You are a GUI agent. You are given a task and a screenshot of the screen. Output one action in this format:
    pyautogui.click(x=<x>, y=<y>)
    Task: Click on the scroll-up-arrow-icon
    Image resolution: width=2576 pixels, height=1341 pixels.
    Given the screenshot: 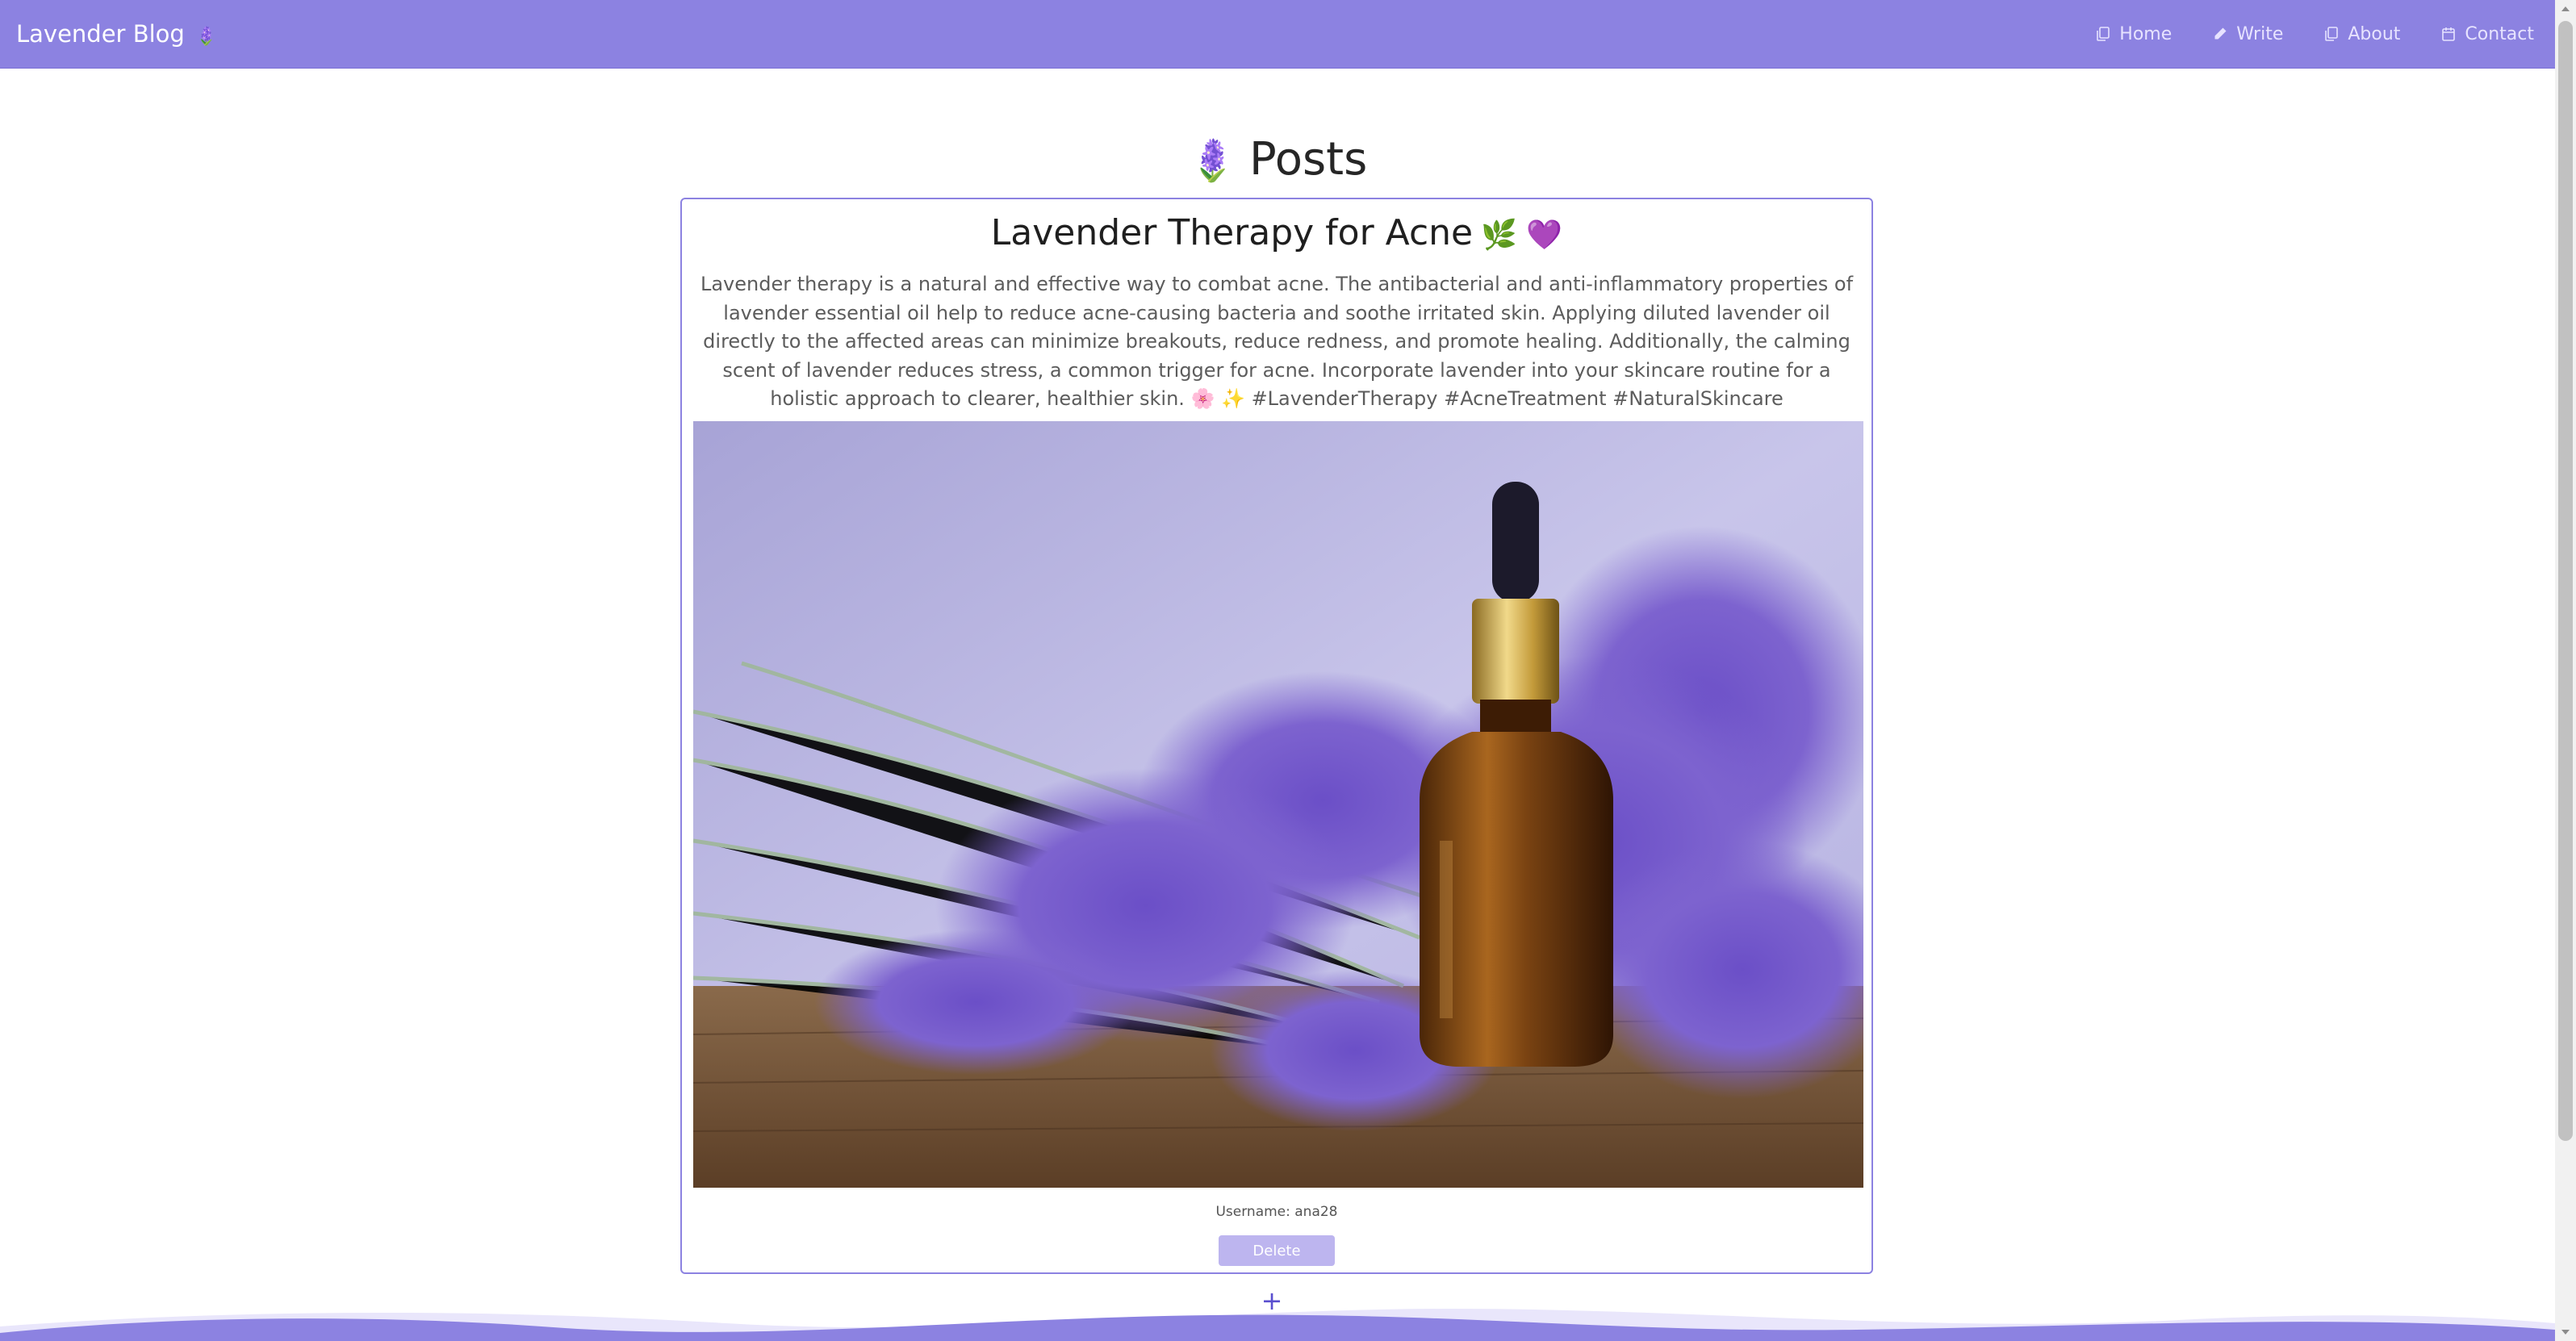 What is the action you would take?
    pyautogui.click(x=2565, y=8)
    